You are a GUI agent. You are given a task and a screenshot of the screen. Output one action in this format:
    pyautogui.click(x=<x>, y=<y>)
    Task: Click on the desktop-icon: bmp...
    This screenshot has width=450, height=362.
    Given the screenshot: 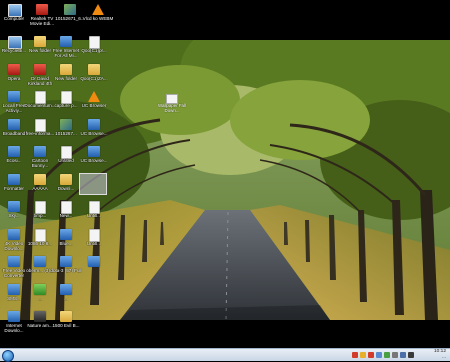 What is the action you would take?
    pyautogui.click(x=40, y=212)
    